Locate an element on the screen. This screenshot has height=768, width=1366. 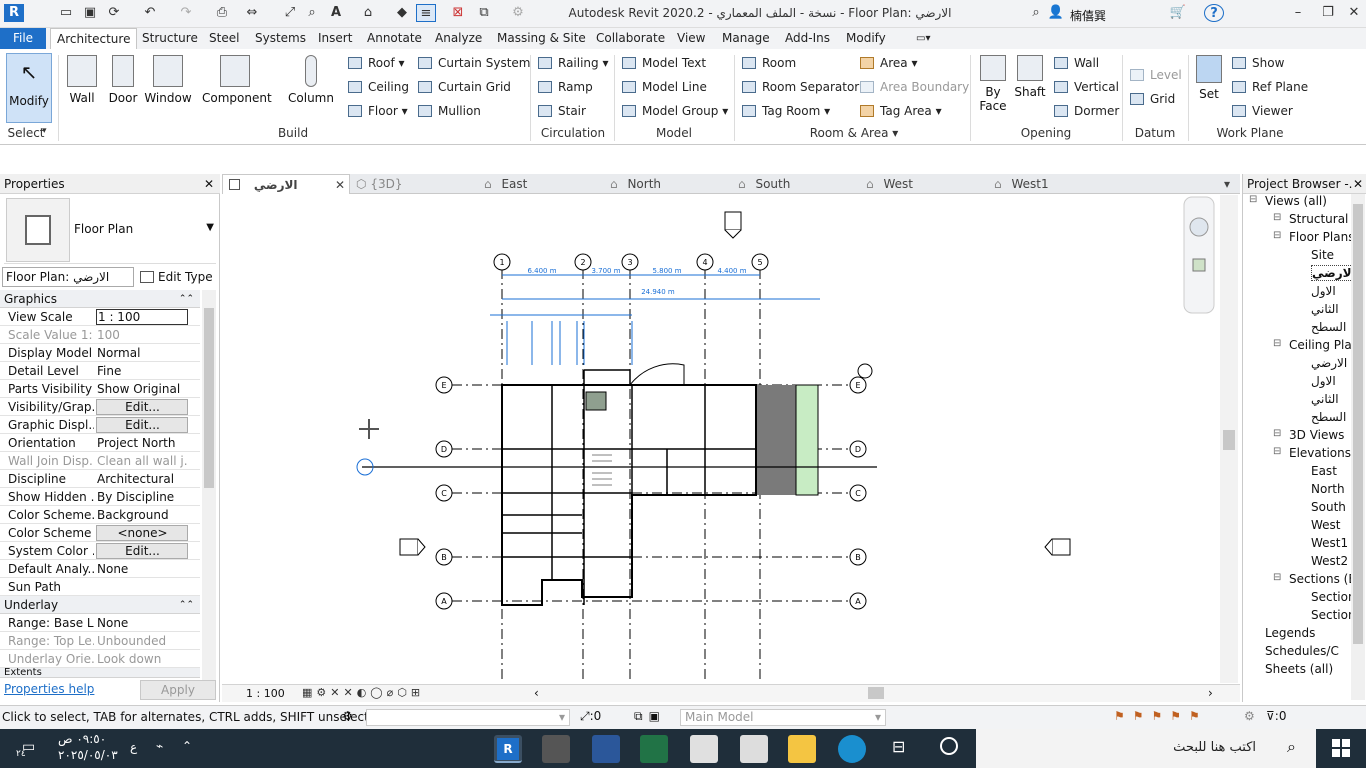
design-options-icon: ⧉▣ is located at coordinates (650, 716).